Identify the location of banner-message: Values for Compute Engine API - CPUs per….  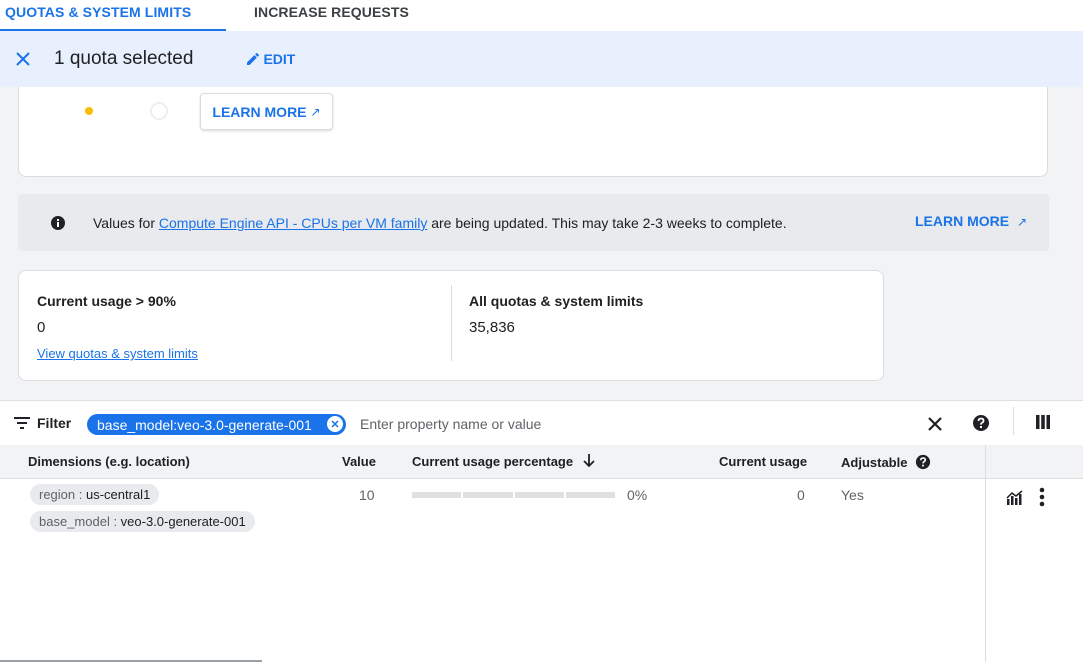
(440, 223).